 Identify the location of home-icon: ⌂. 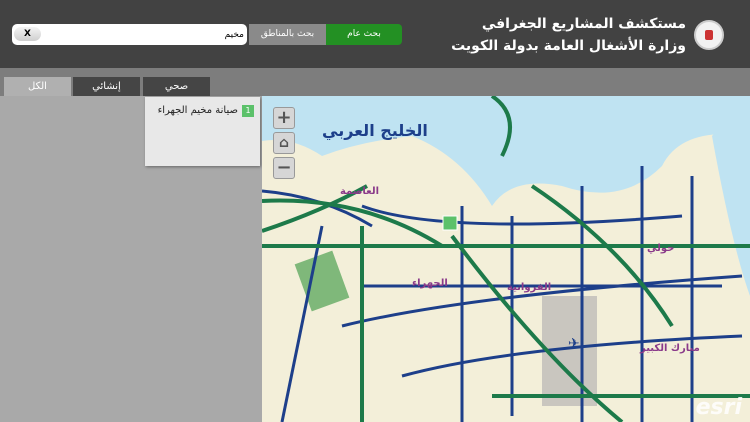
(284, 143).